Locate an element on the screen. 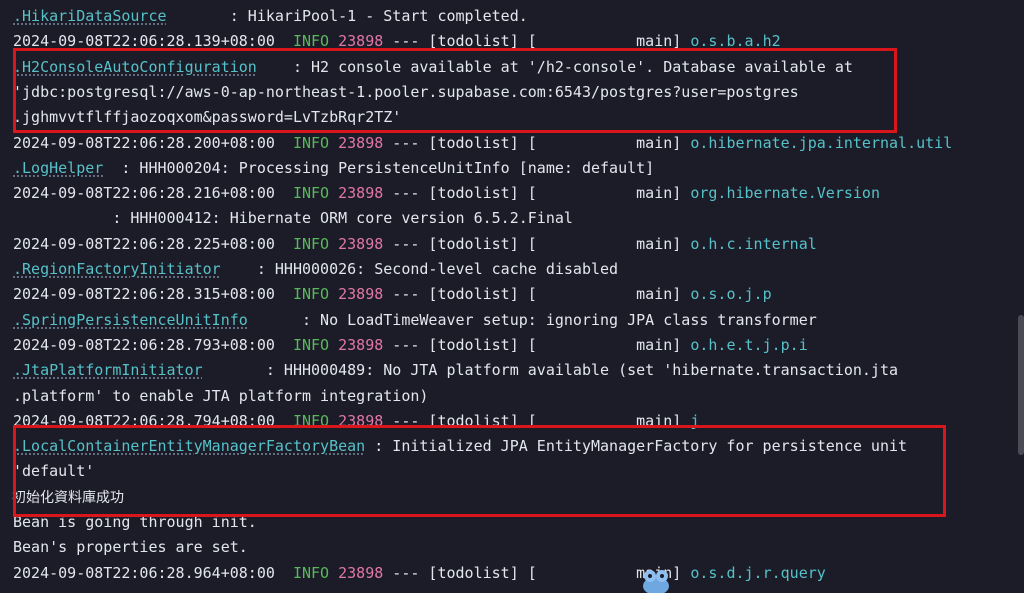 This screenshot has height=593, width=1024. log-logger: o.hibernate.jpa.internal.util is located at coordinates (821, 142).